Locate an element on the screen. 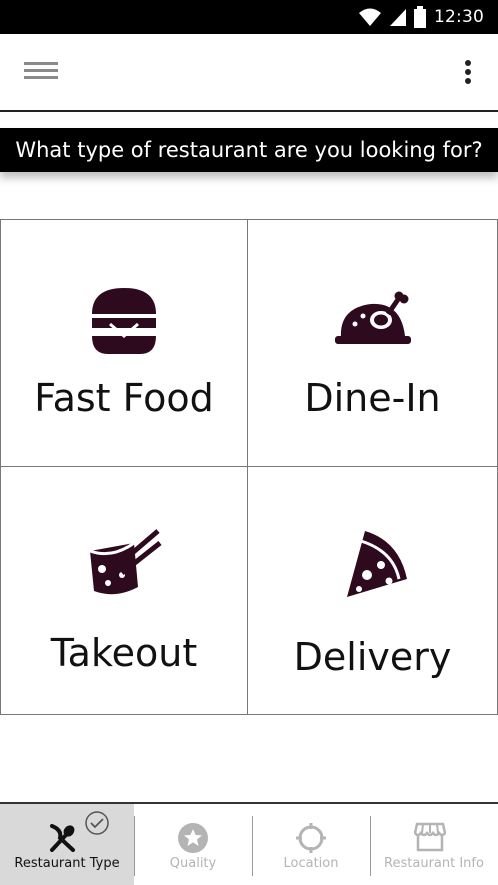 The image size is (498, 885). status-time: 12:30 is located at coordinates (459, 17).